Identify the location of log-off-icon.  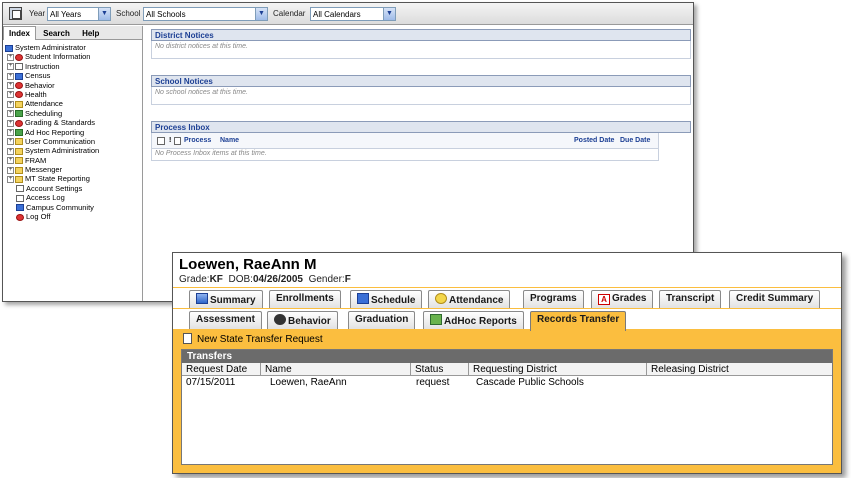
(20, 217).